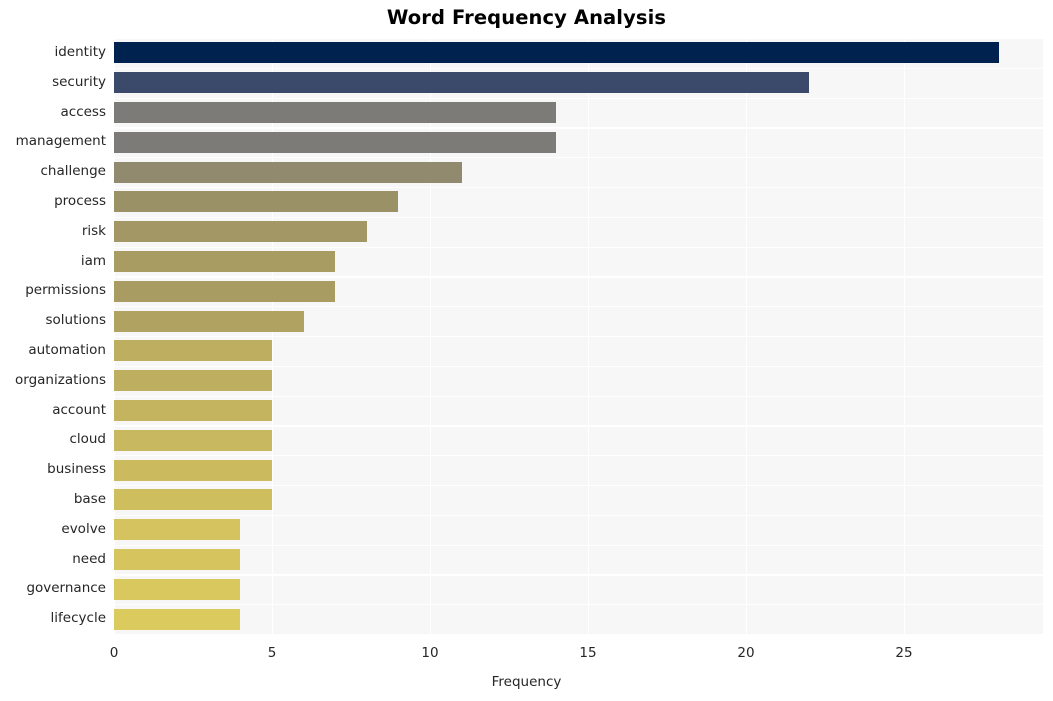  Describe the element at coordinates (60, 379) in the screenshot. I see `y-axis-tick-label: organizations` at that location.